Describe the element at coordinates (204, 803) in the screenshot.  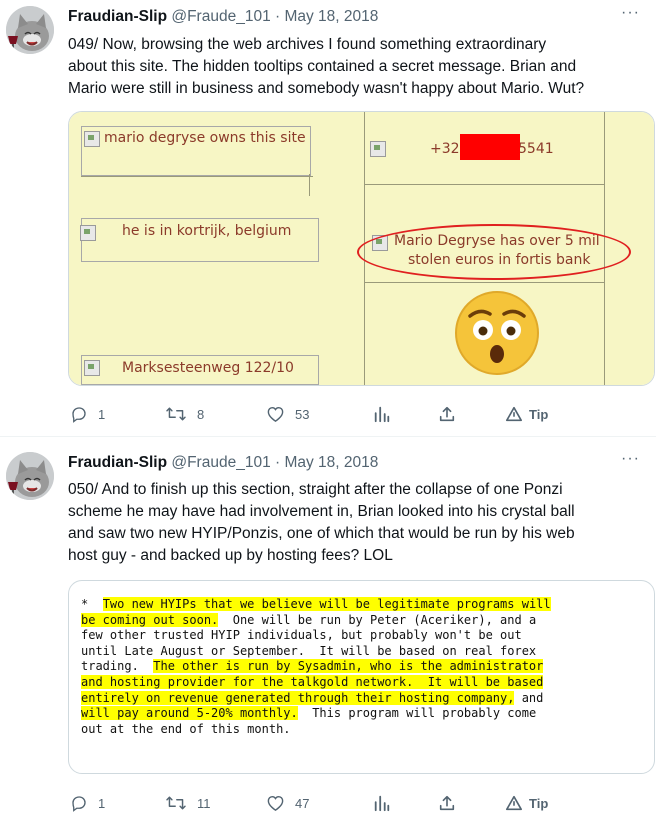
I see `retweet-count: 11` at that location.